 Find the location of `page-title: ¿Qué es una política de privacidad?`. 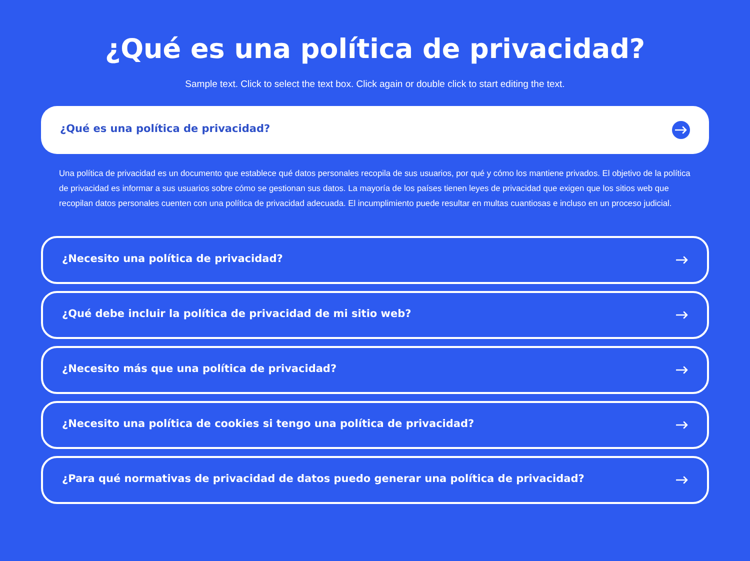

page-title: ¿Qué es una política de privacidad? is located at coordinates (375, 50).